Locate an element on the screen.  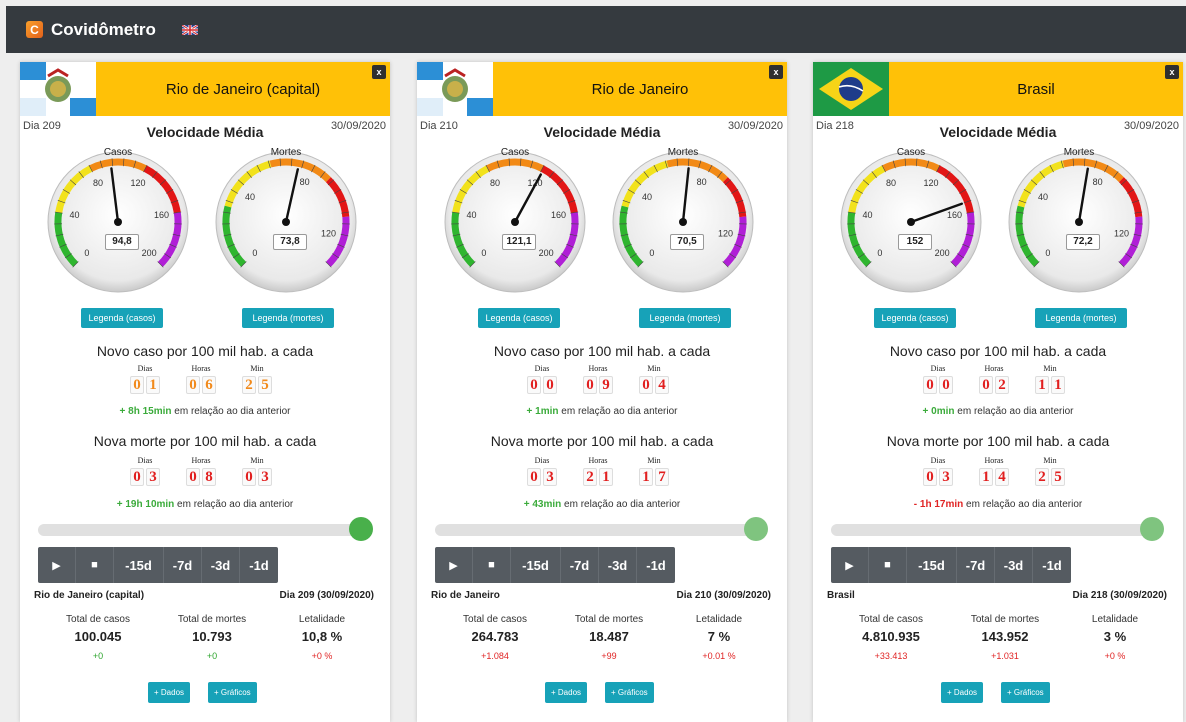
lethality-value: 10,8 % is located at coordinates (322, 636).